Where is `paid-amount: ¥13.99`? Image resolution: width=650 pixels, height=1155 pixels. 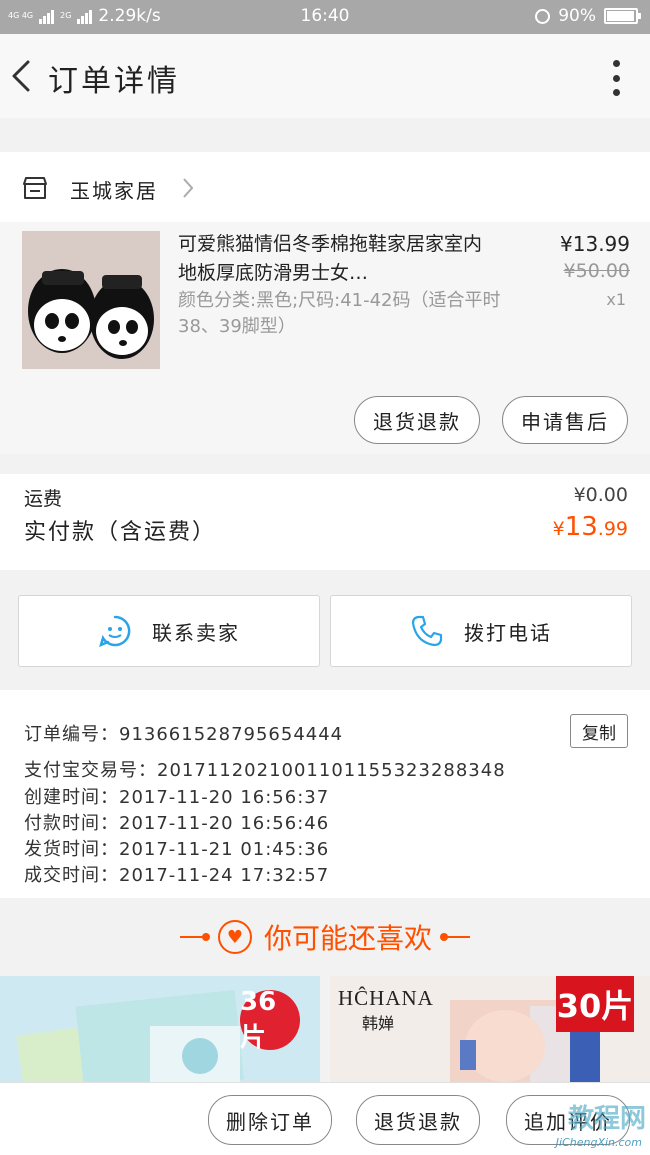 paid-amount: ¥13.99 is located at coordinates (590, 527).